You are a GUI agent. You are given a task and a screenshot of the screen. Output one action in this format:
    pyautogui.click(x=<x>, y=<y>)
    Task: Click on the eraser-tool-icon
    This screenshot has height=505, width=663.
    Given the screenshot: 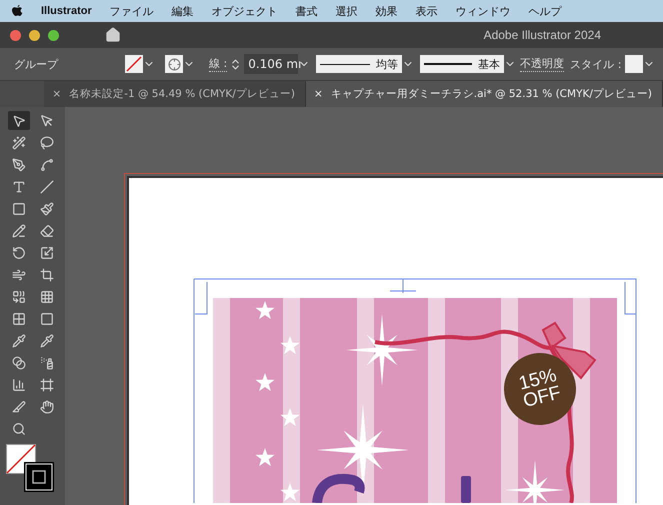 What is the action you would take?
    pyautogui.click(x=47, y=231)
    